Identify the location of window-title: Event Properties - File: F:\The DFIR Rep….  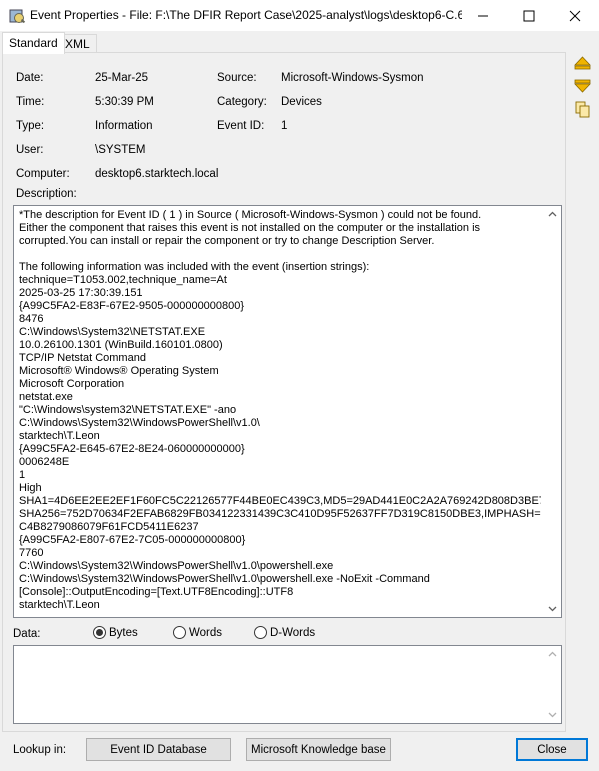
(246, 15).